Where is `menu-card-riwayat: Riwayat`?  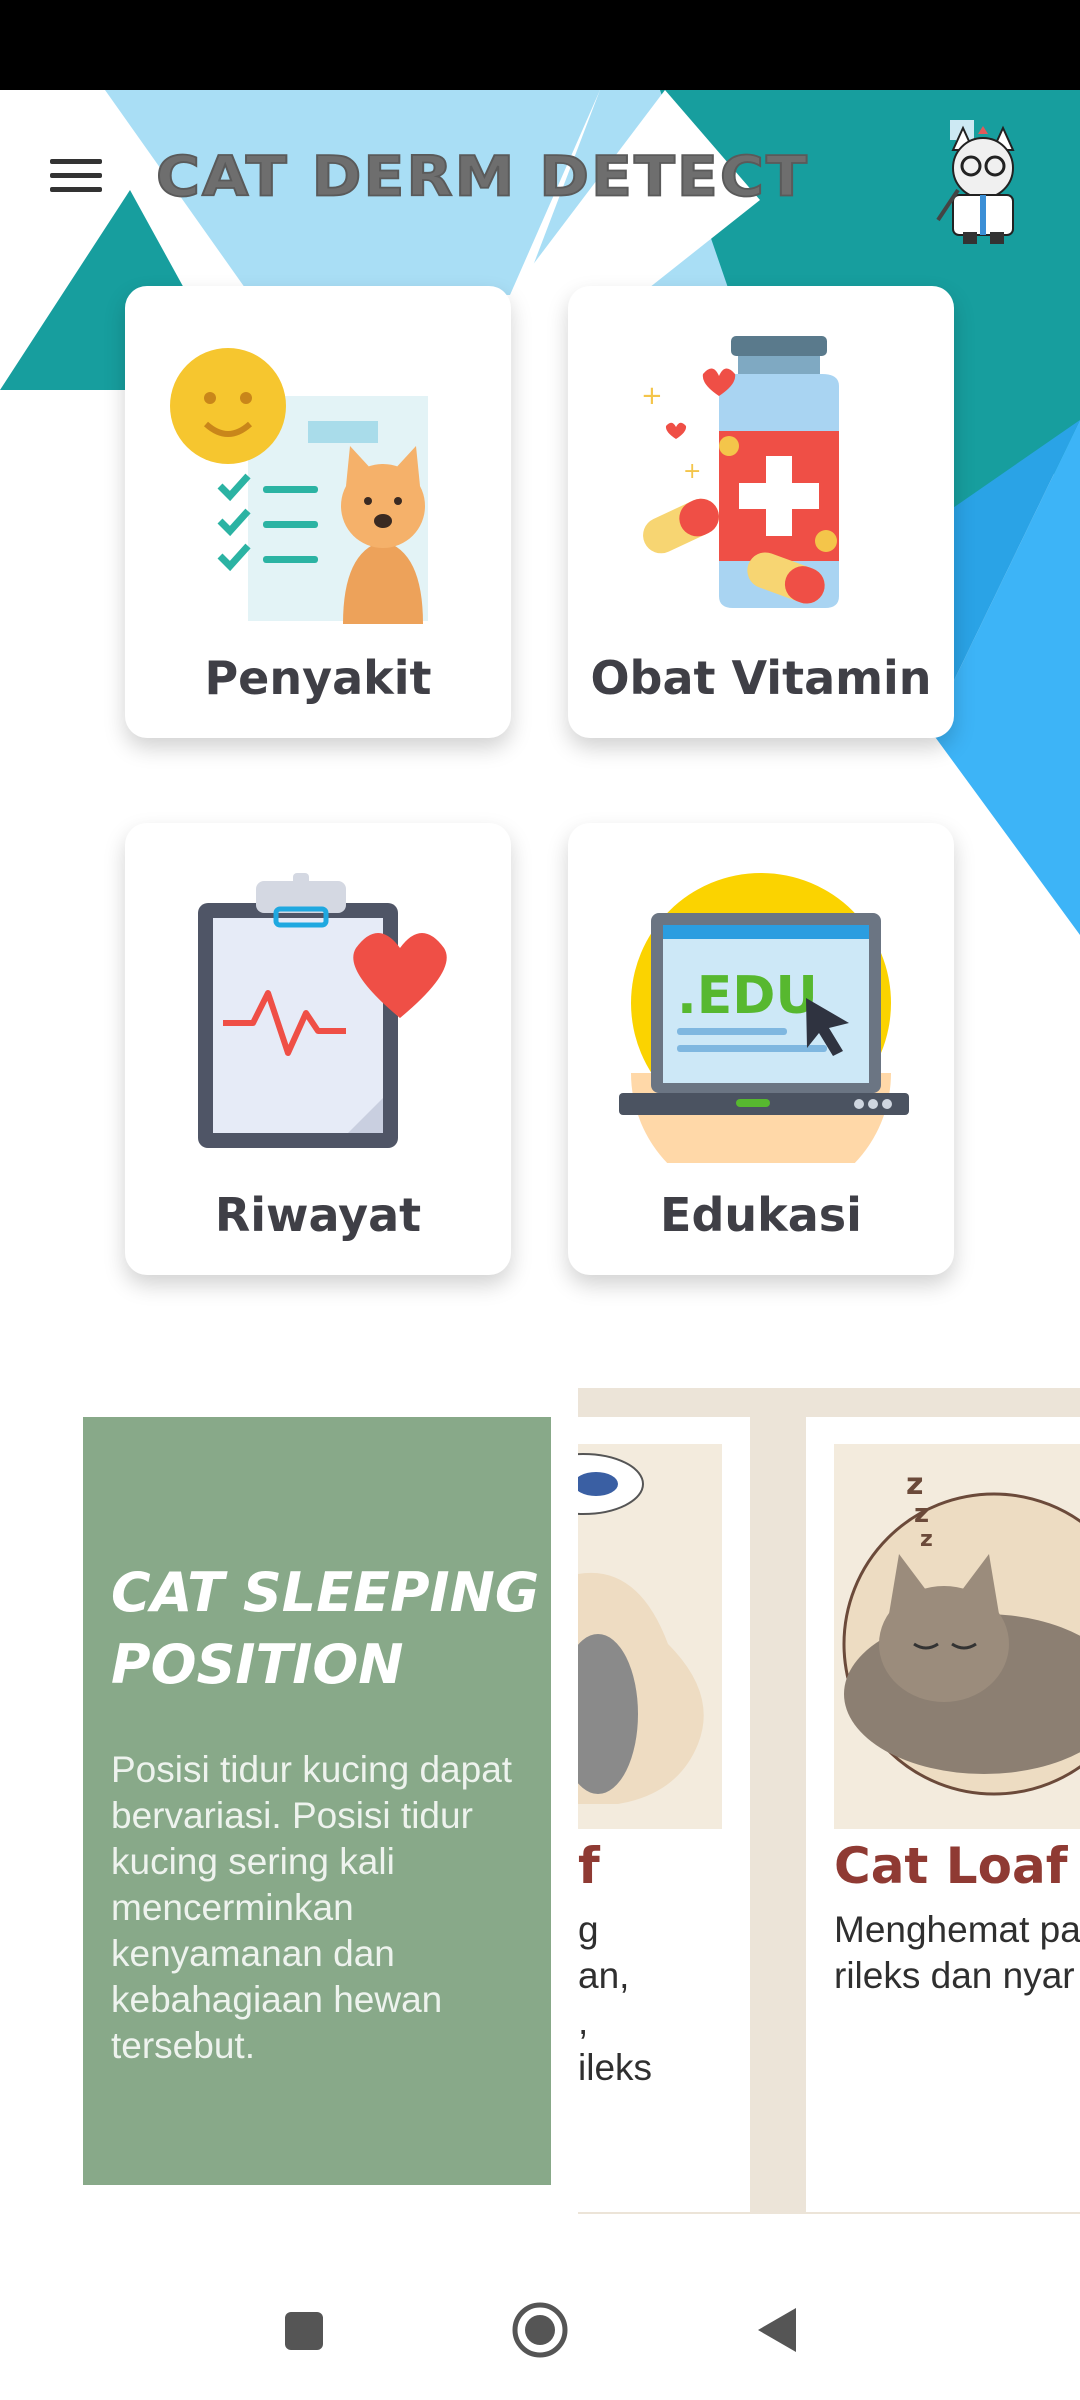 menu-card-riwayat: Riwayat is located at coordinates (318, 1049).